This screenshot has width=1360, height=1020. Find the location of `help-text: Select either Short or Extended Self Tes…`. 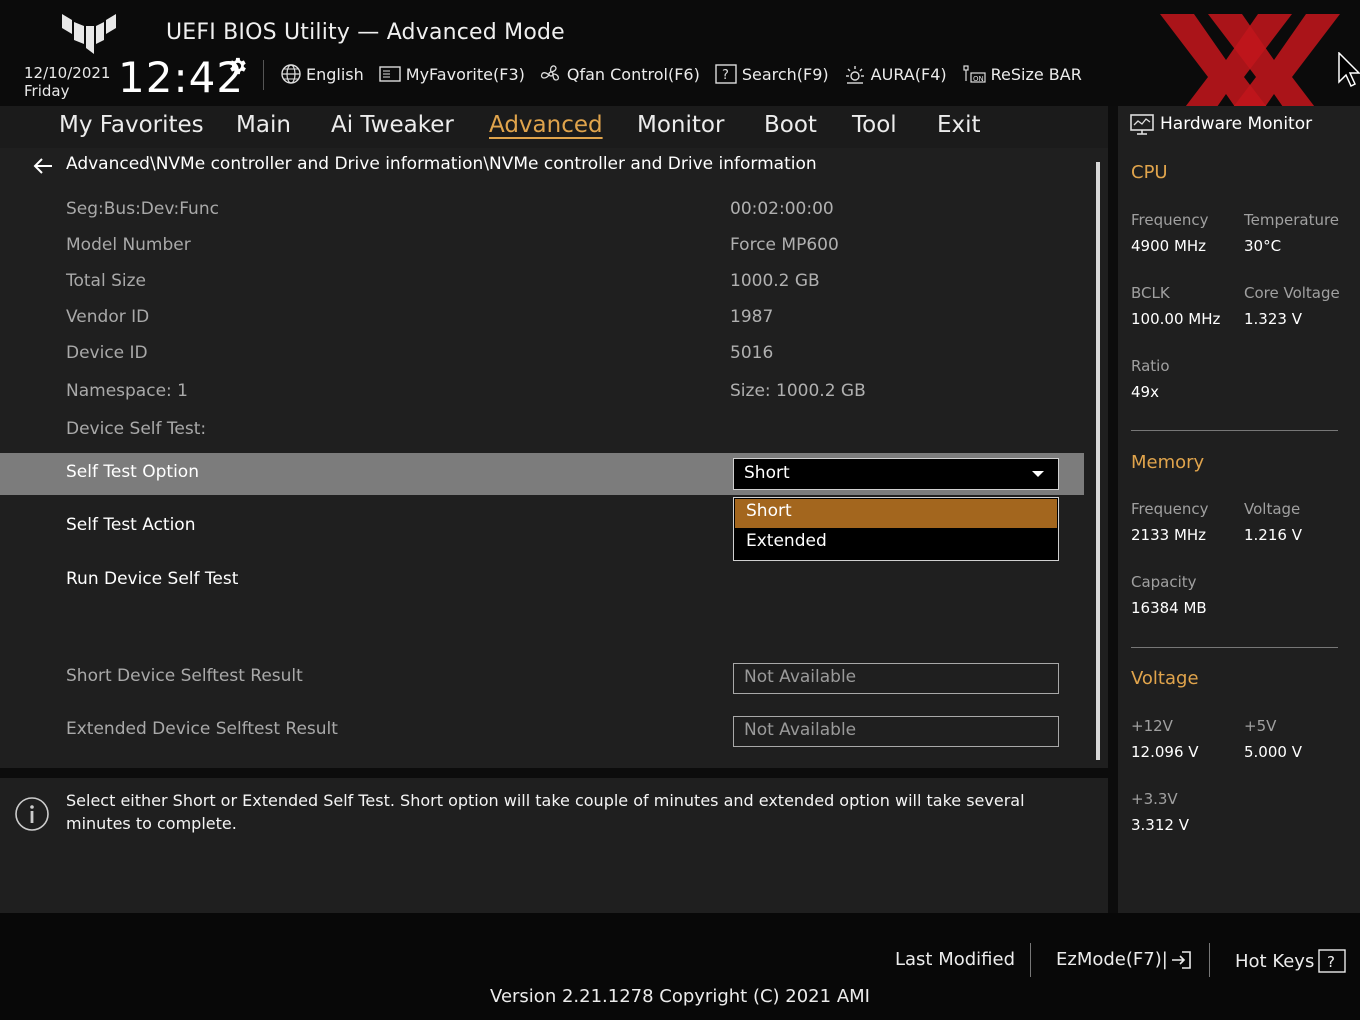

help-text: Select either Short or Extended Self Tes… is located at coordinates (545, 812).